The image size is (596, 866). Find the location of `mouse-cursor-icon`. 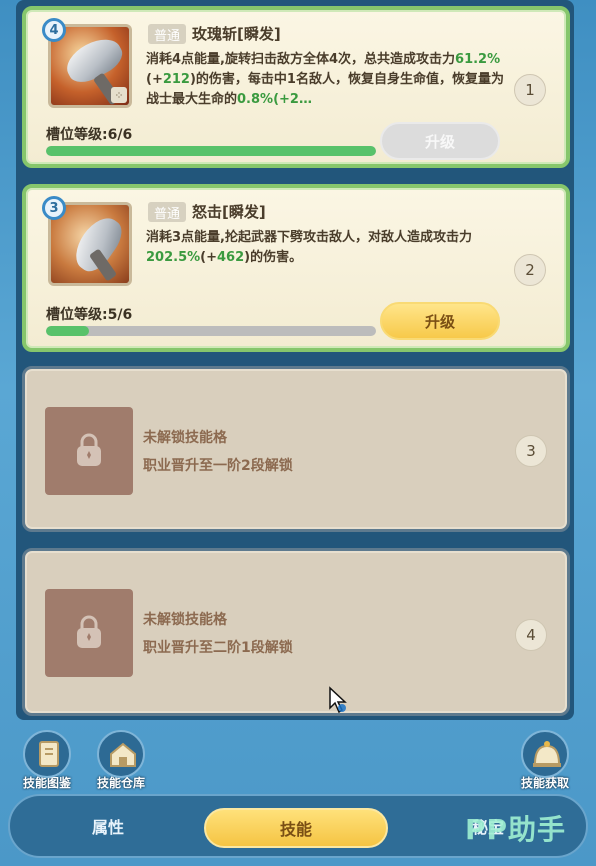

mouse-cursor-icon is located at coordinates (338, 700).